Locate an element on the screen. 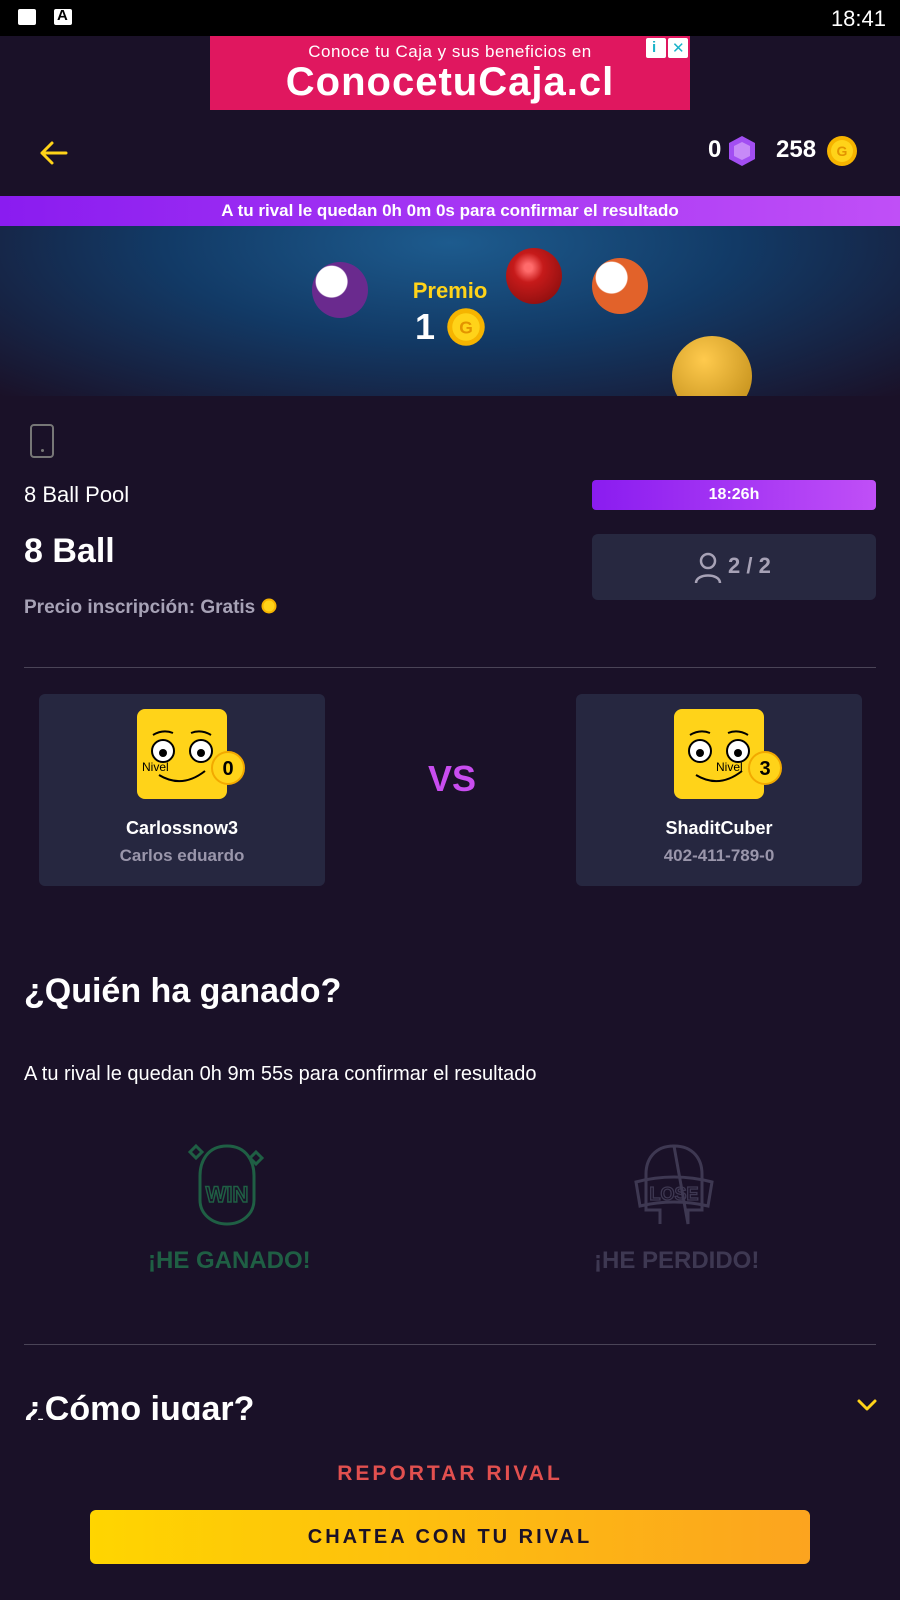 This screenshot has width=900, height=1600. lose-label: ¡HE PERDIDO! is located at coordinates (677, 1260).